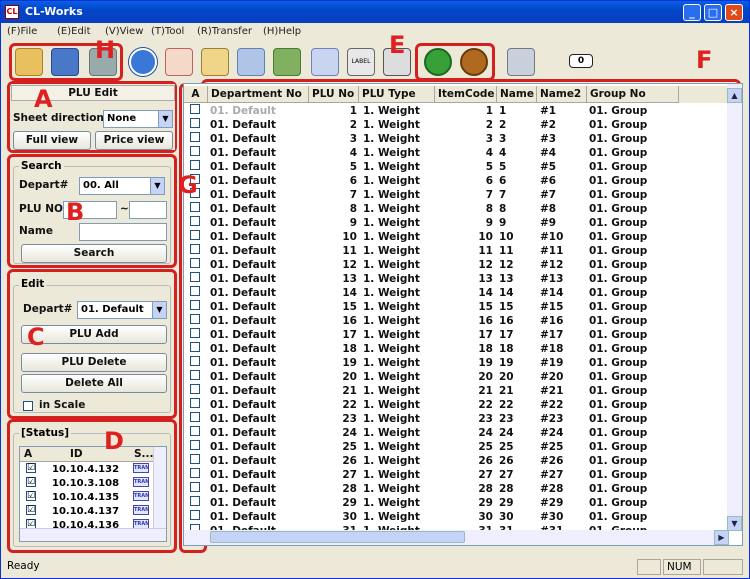 The height and width of the screenshot is (579, 750). I want to click on table-row: 01. Default 27 1. Weight 27 27 #27 01. Group, so click(456, 475).